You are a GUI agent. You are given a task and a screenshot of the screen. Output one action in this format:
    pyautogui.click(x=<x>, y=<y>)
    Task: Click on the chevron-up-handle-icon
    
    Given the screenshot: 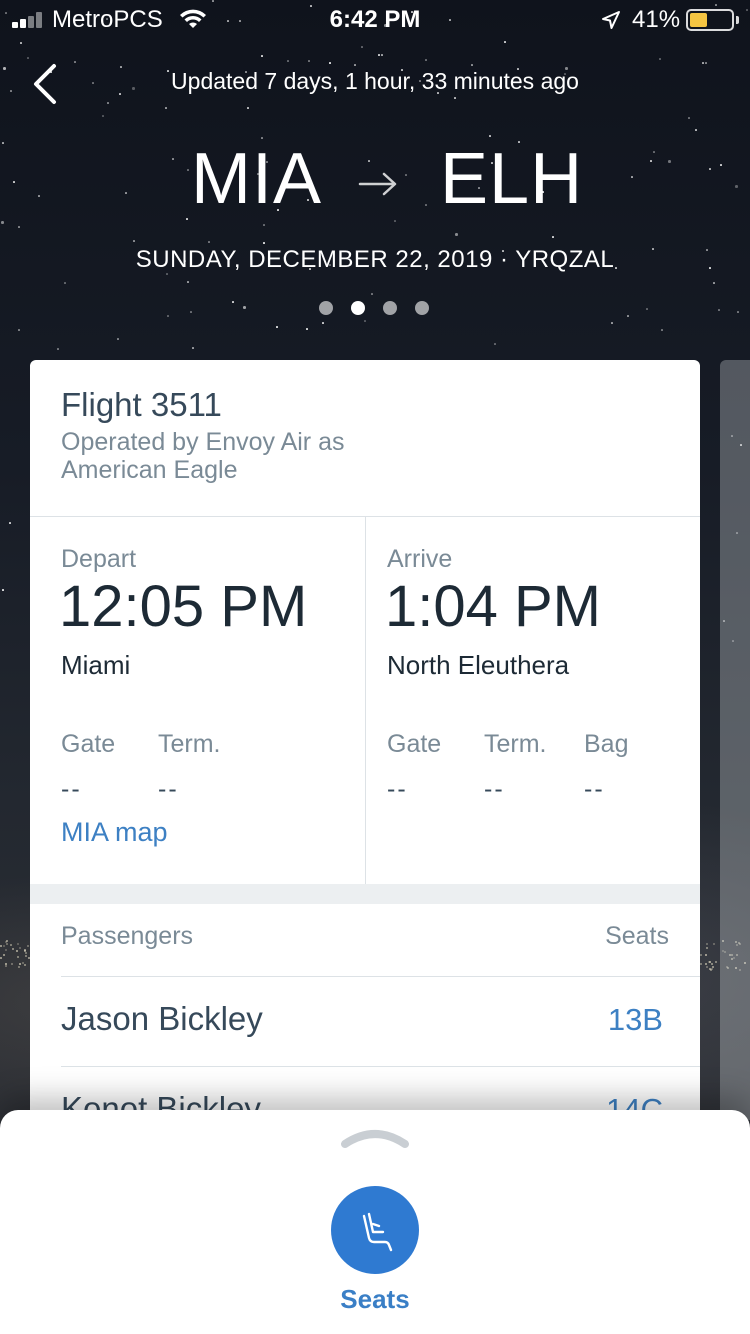 What is the action you would take?
    pyautogui.click(x=375, y=1137)
    